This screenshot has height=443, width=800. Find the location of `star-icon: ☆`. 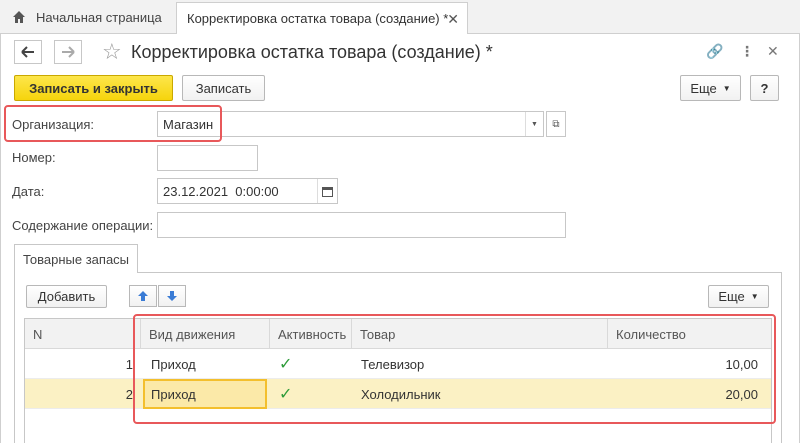

star-icon: ☆ is located at coordinates (112, 52).